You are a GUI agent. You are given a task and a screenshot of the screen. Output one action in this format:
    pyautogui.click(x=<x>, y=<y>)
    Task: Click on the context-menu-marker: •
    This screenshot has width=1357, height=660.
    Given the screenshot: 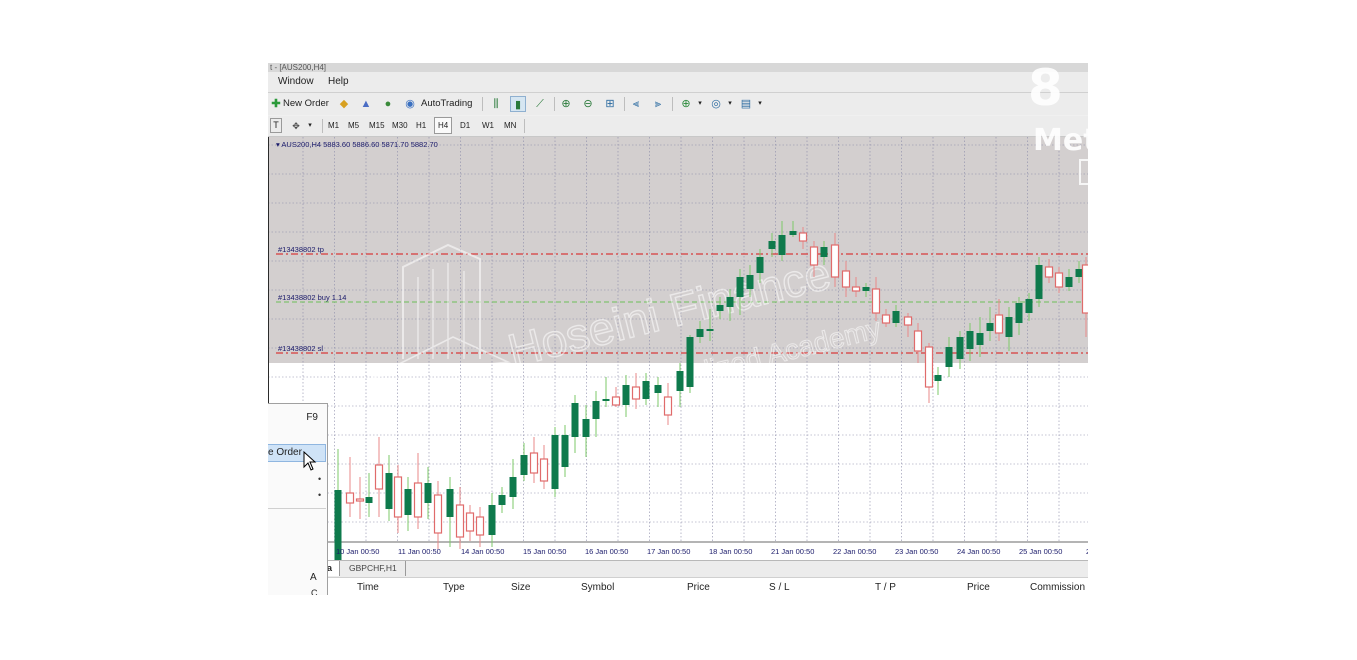 What is the action you would take?
    pyautogui.click(x=320, y=495)
    